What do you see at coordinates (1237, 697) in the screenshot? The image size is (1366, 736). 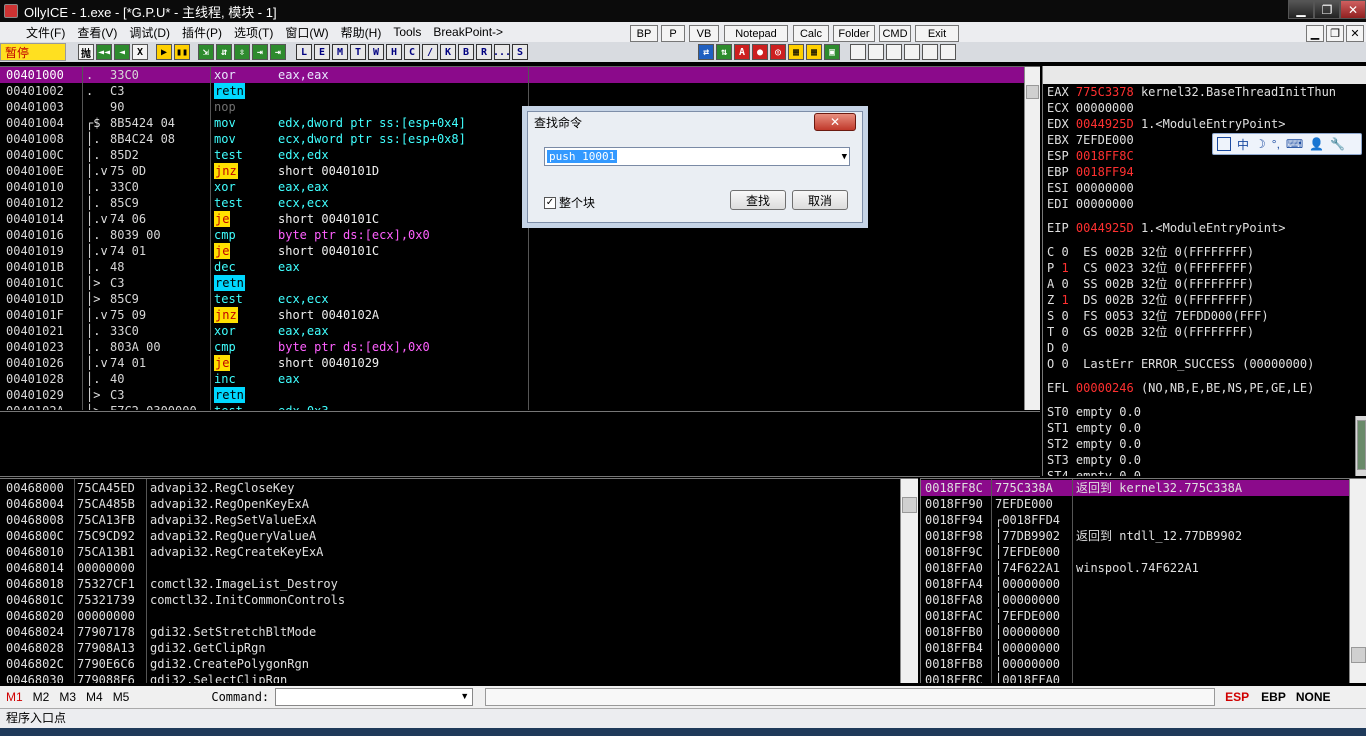 I see `esp-toggle: ESP` at bounding box center [1237, 697].